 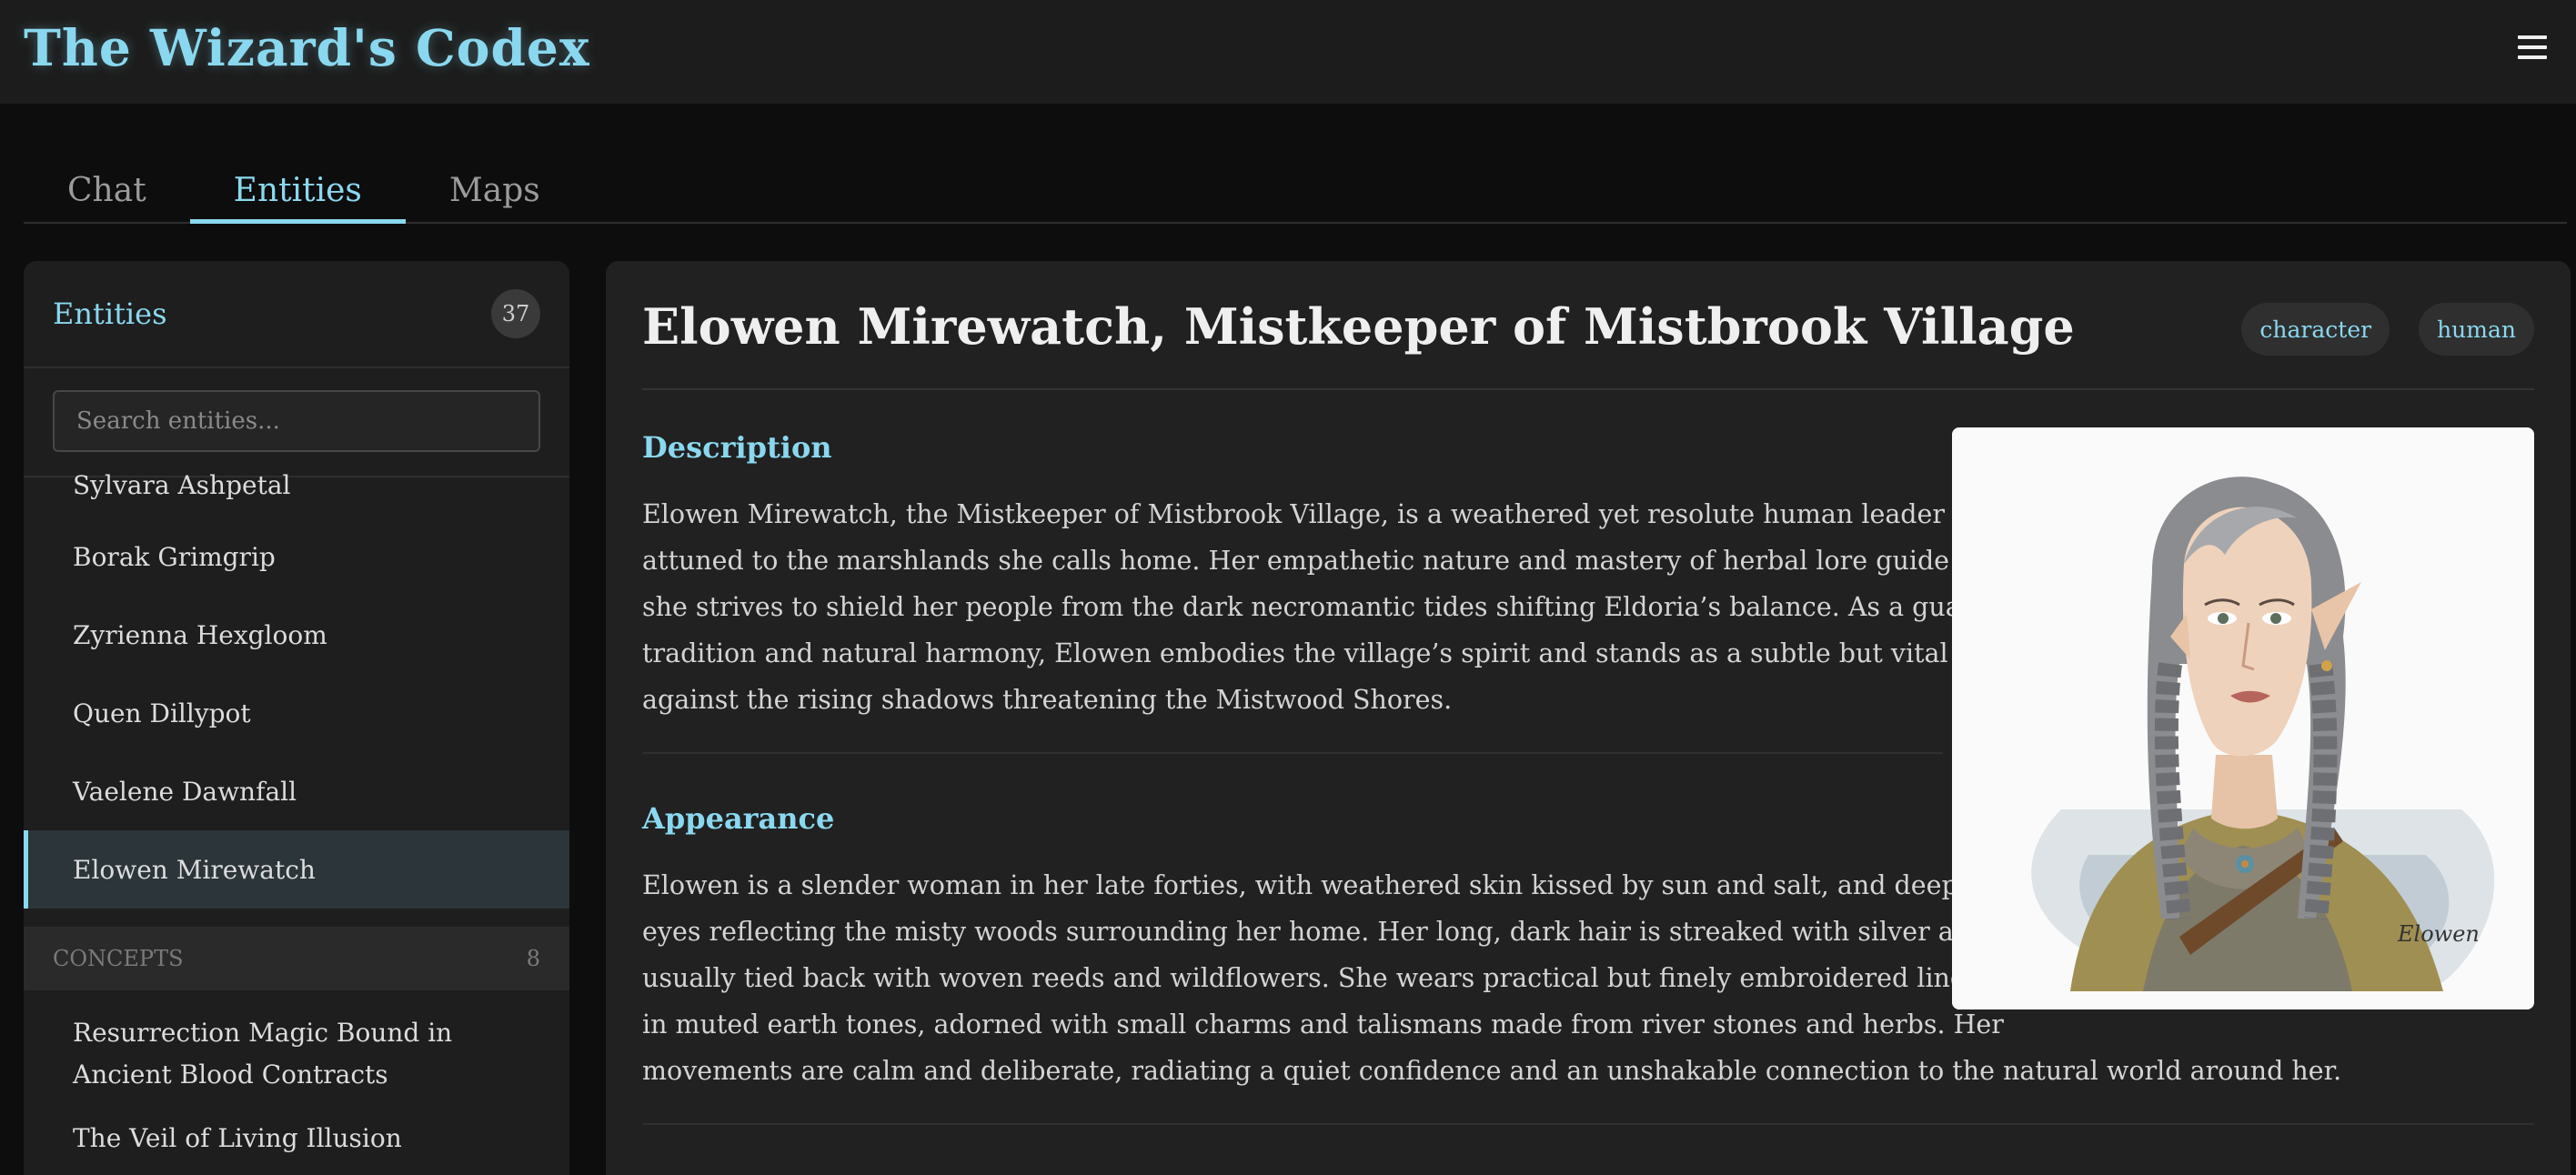 I want to click on tag-list: character human, so click(x=2387, y=329).